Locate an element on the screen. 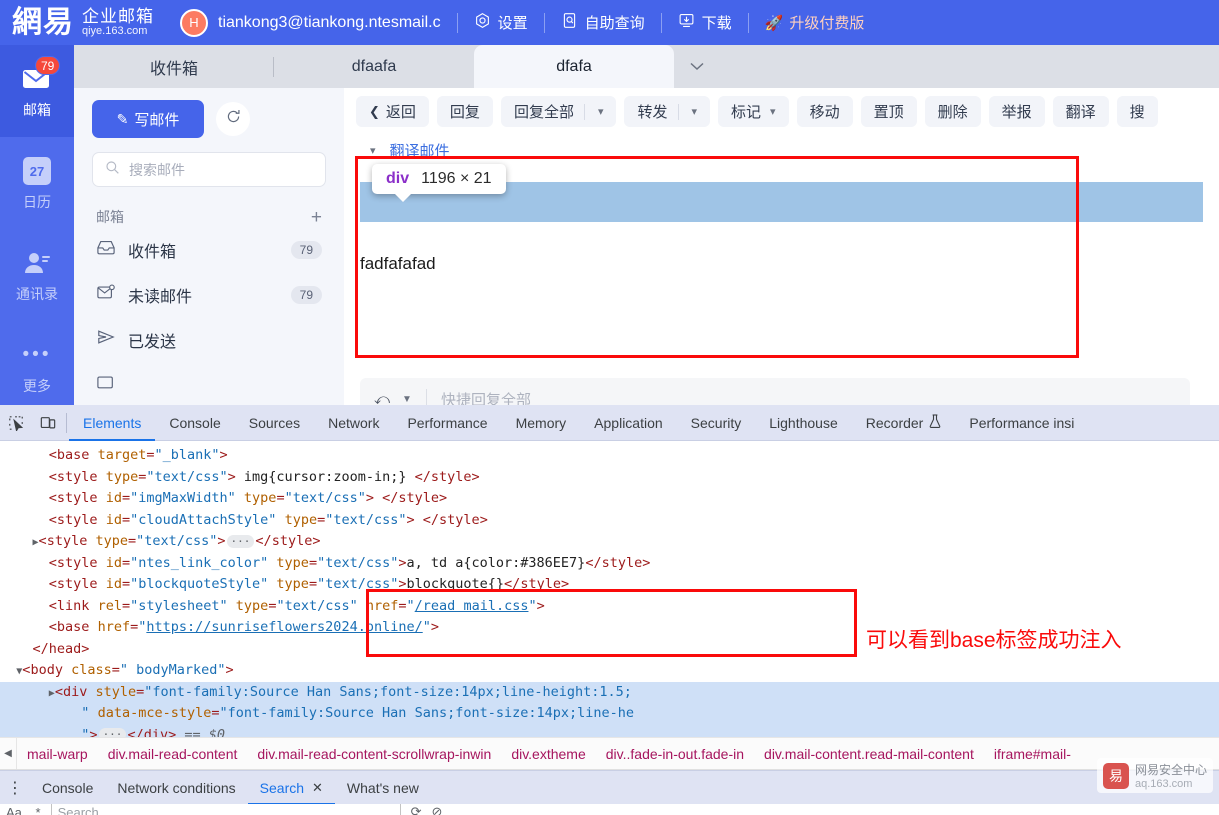 The image size is (1219, 815). code-line: ▶<style type="text/css"> ··· </style> is located at coordinates (609, 542).